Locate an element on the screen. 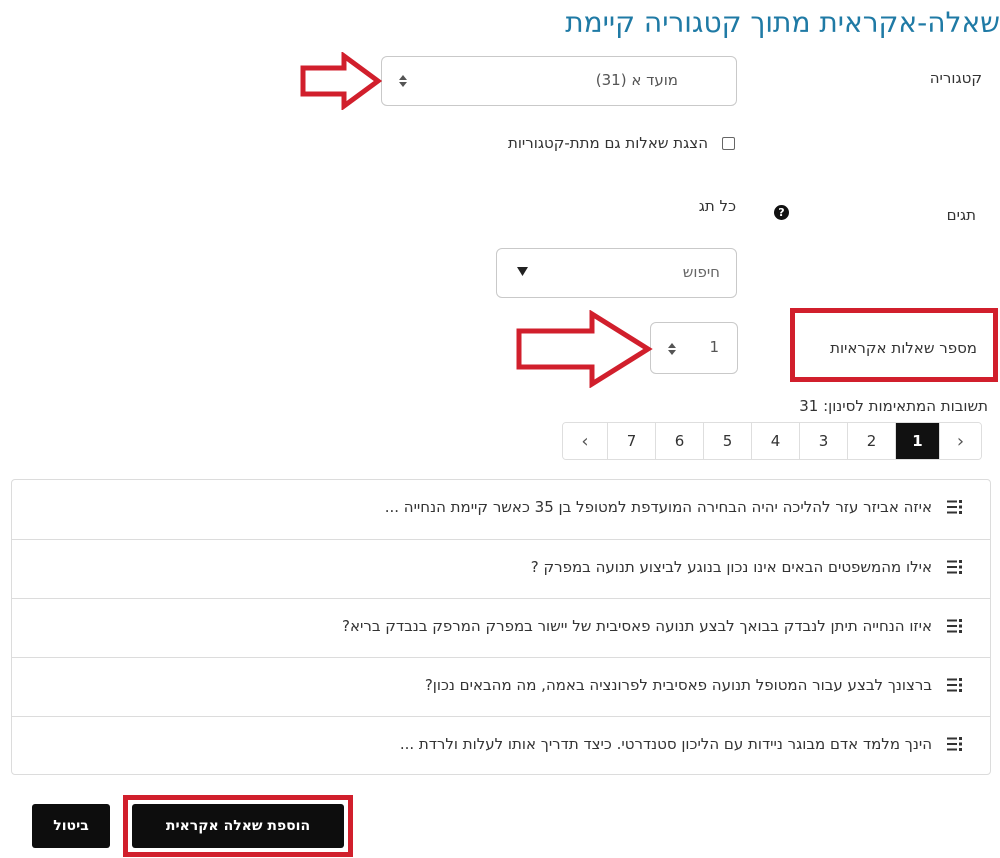 Image resolution: width=1000 pixels, height=858 pixels. category-select: מועד א (31) is located at coordinates (559, 81).